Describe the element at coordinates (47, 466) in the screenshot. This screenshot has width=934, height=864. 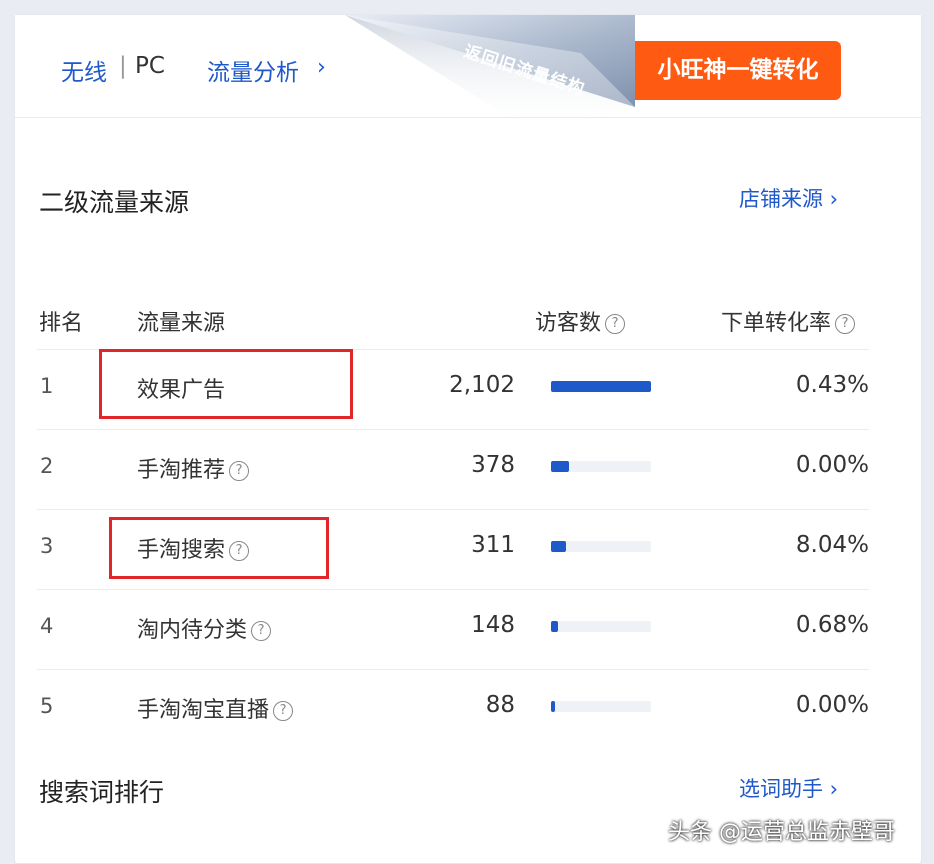
I see `rank-cell: 2` at that location.